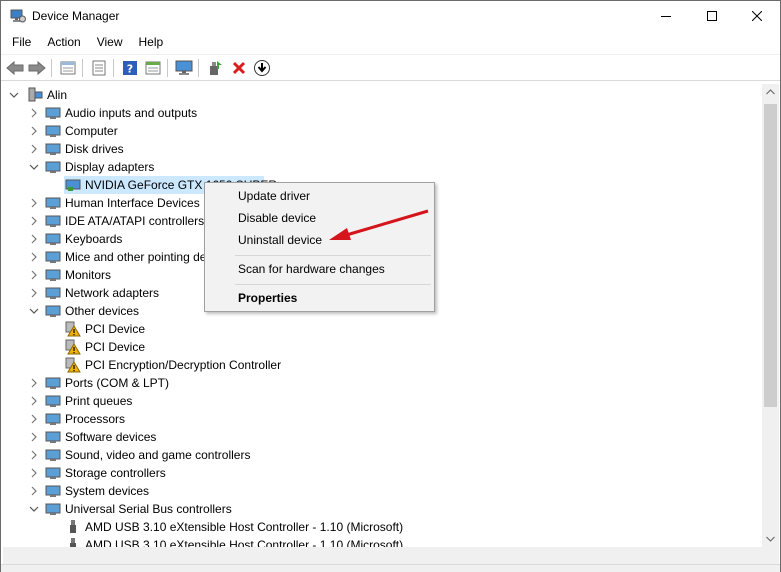 This screenshot has height=572, width=781. Describe the element at coordinates (37, 68) in the screenshot. I see `forward-icon` at that location.